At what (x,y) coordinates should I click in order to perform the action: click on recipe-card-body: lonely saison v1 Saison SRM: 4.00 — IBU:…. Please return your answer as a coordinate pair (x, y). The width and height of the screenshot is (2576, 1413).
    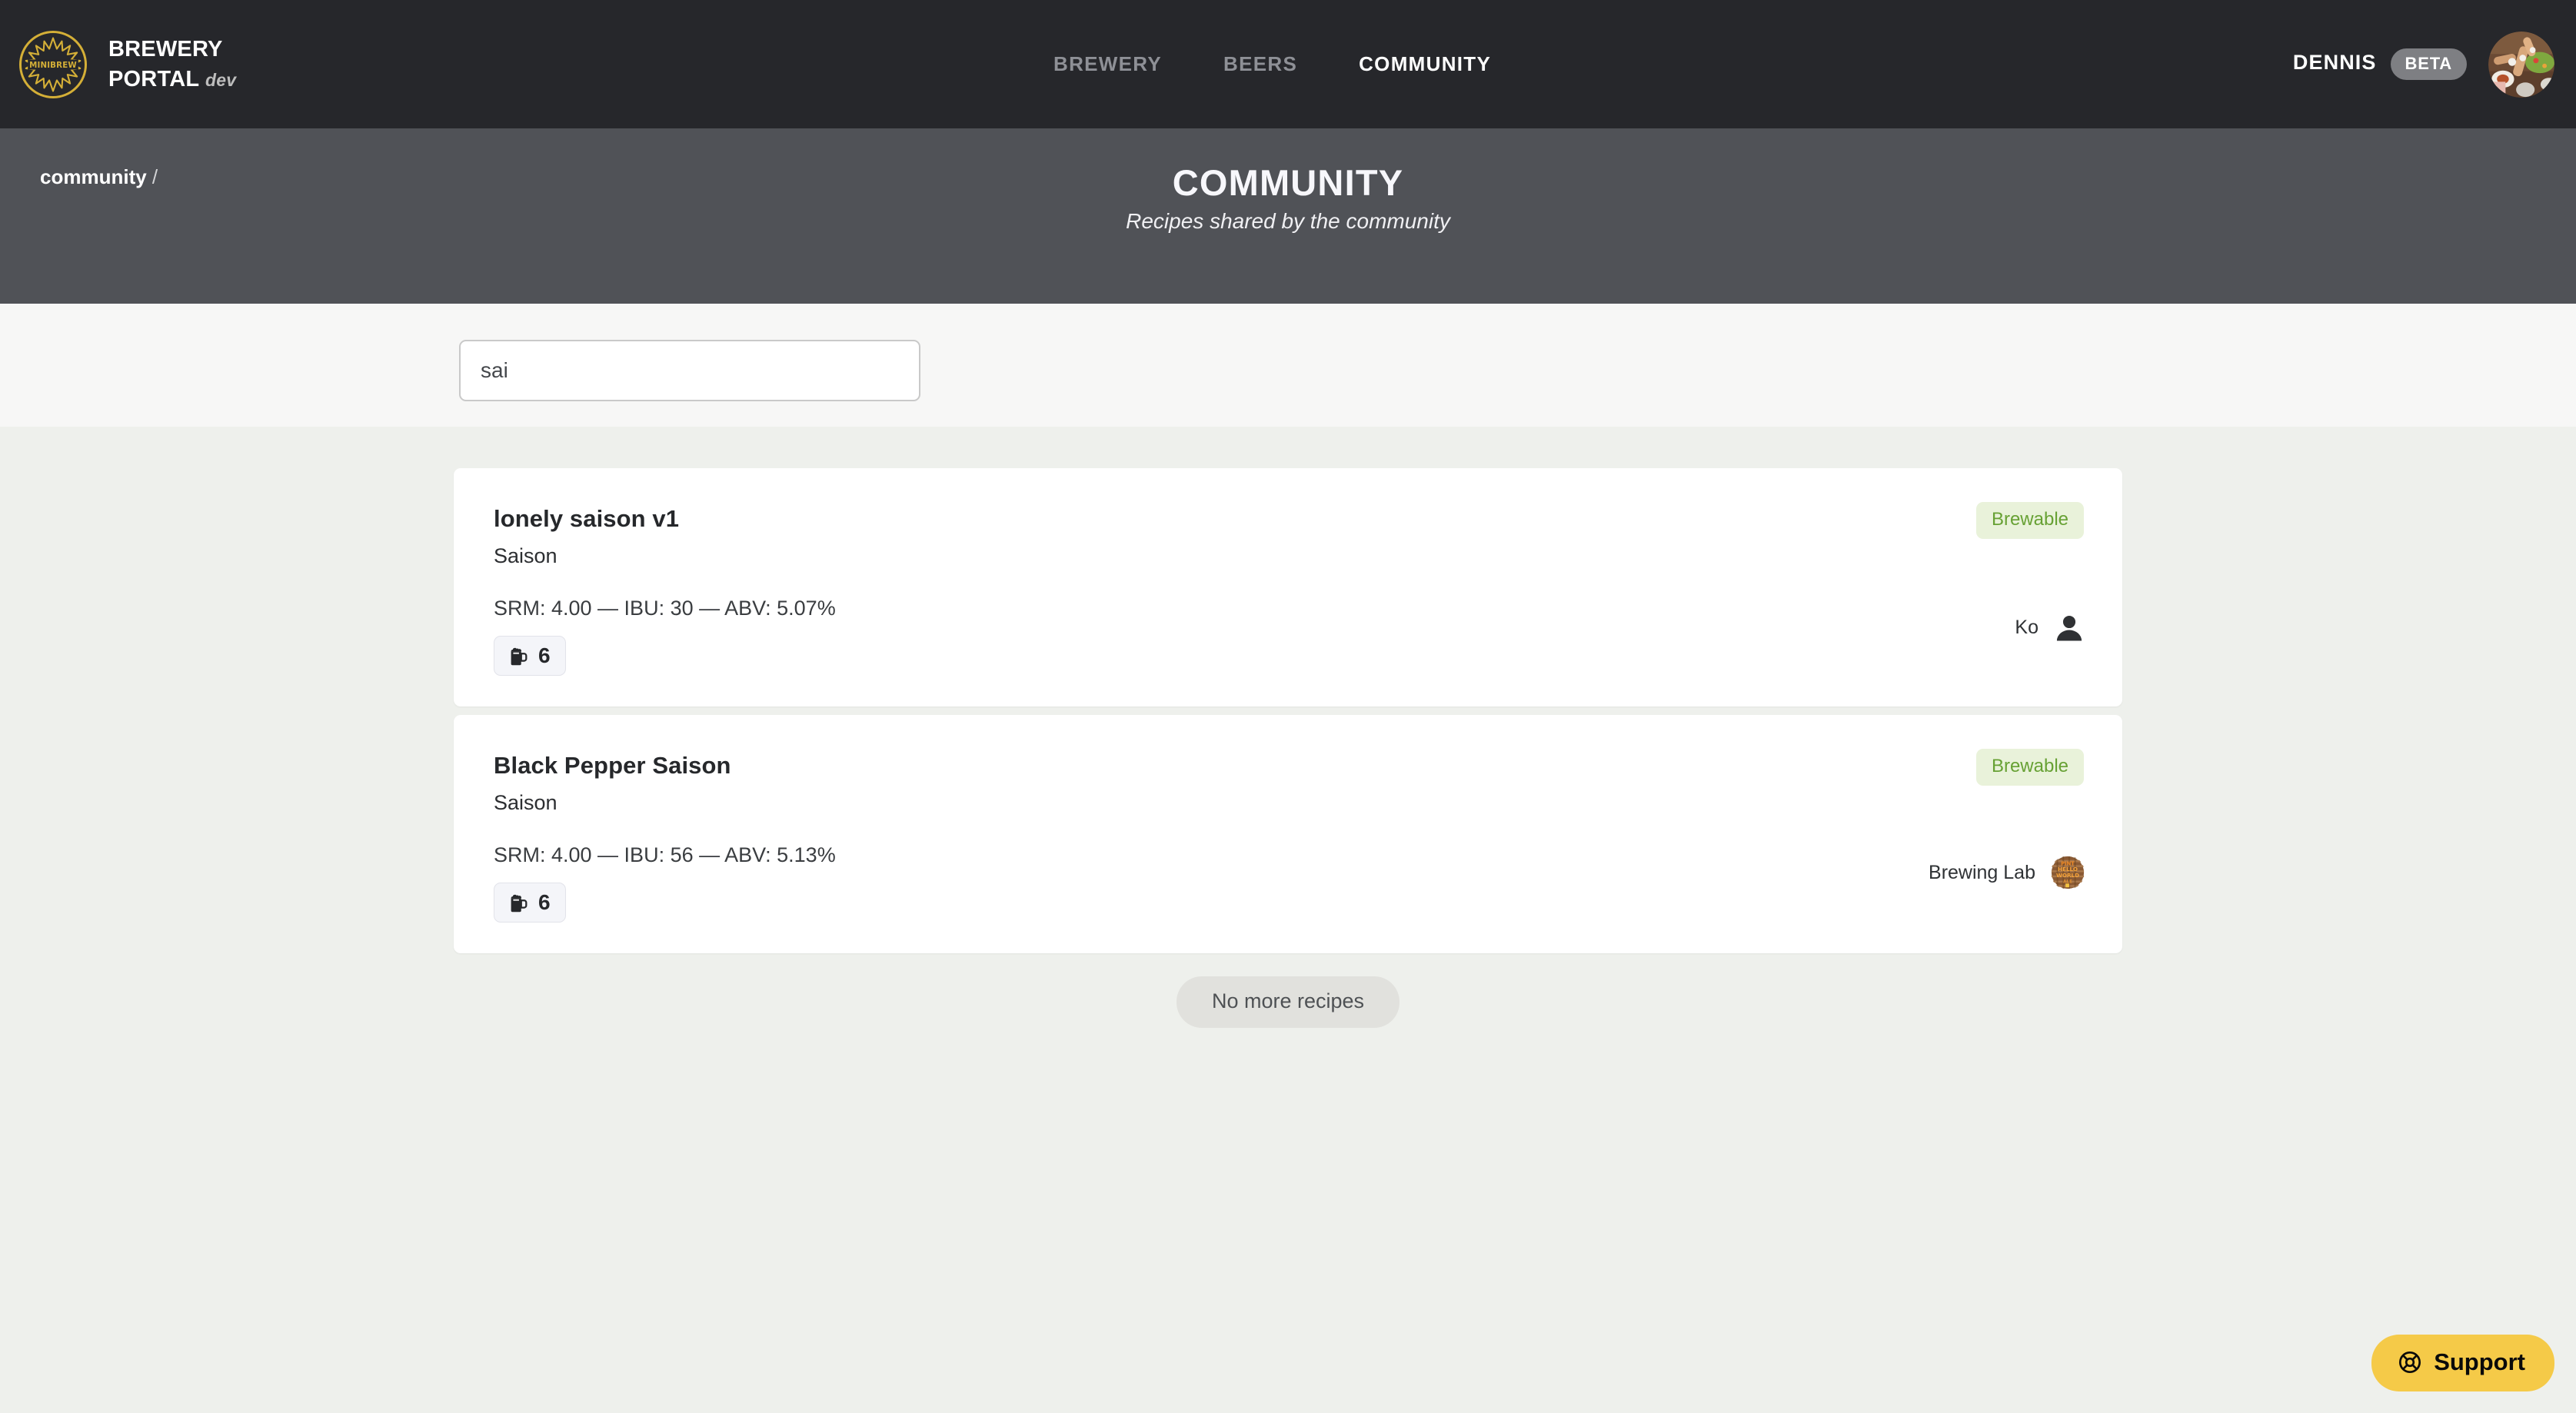
    Looking at the image, I should click on (1288, 587).